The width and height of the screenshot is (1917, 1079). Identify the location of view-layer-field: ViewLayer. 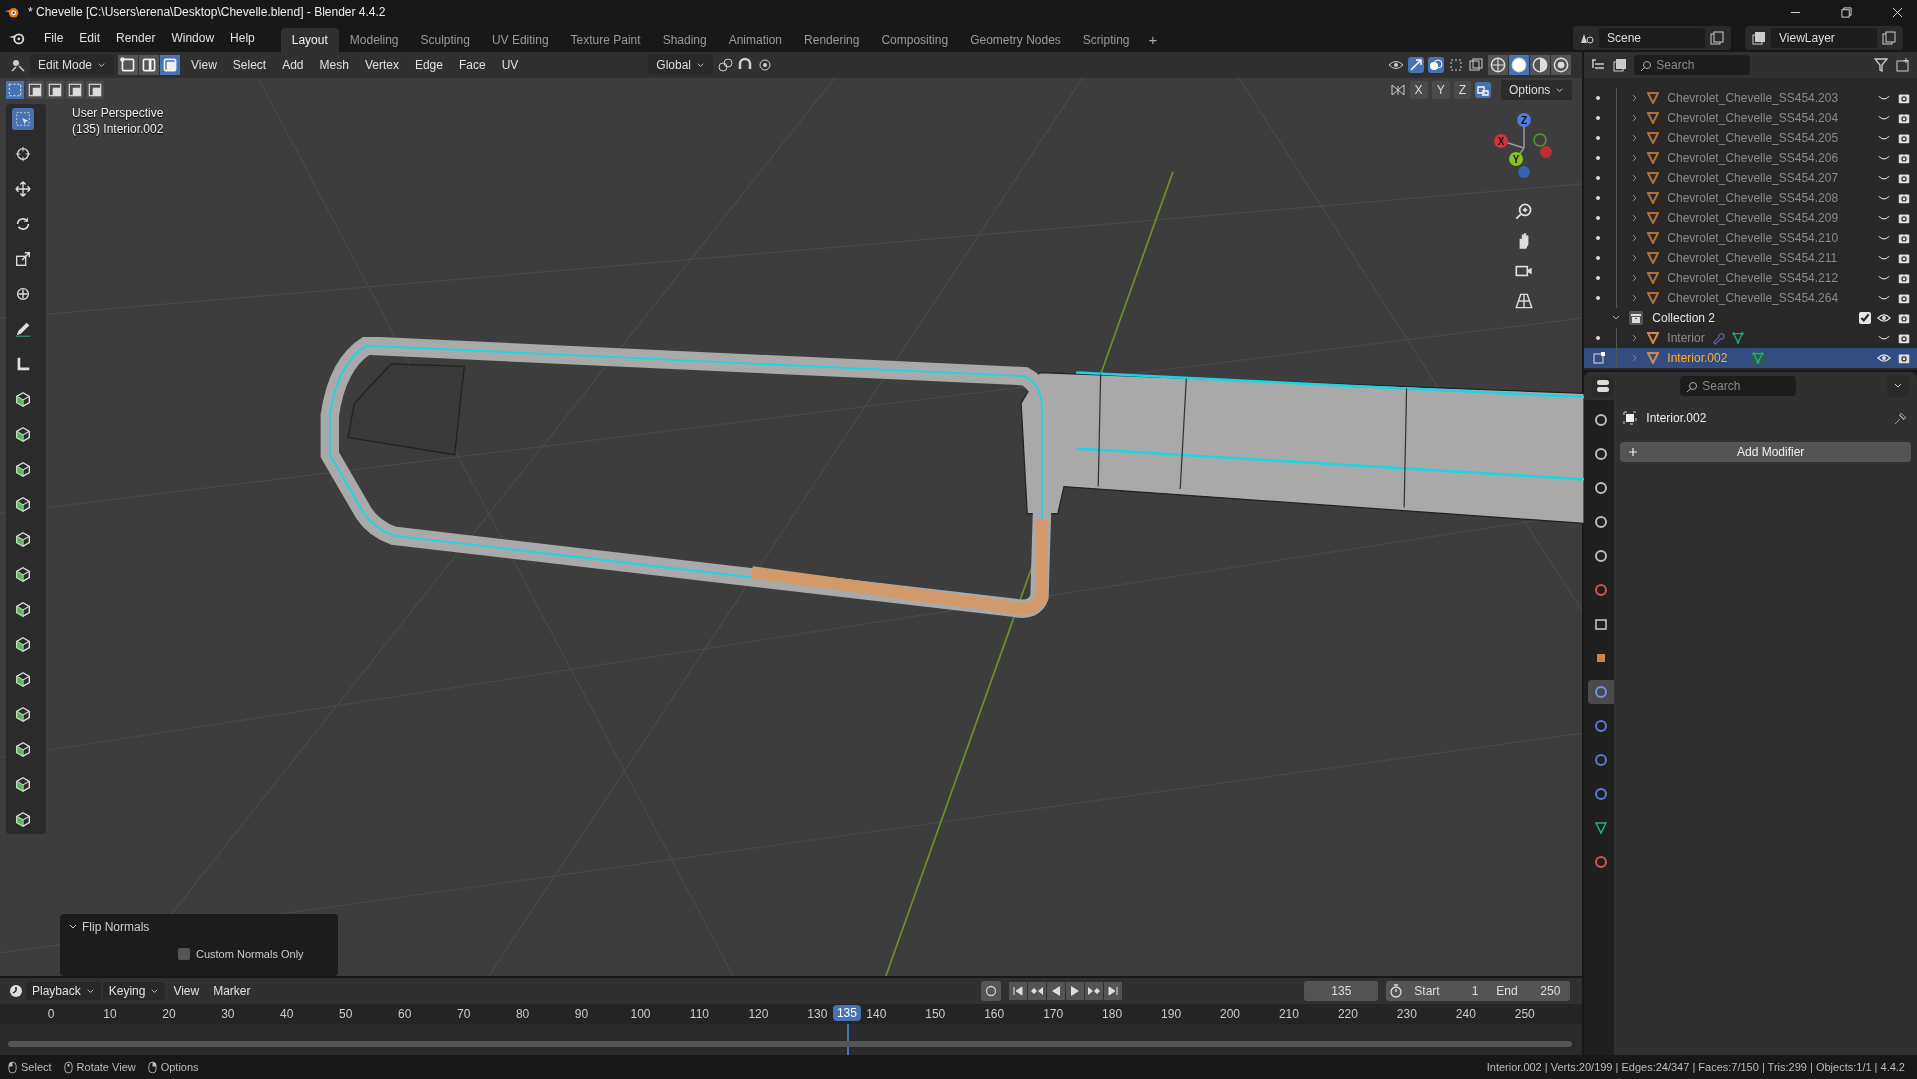
(1824, 38).